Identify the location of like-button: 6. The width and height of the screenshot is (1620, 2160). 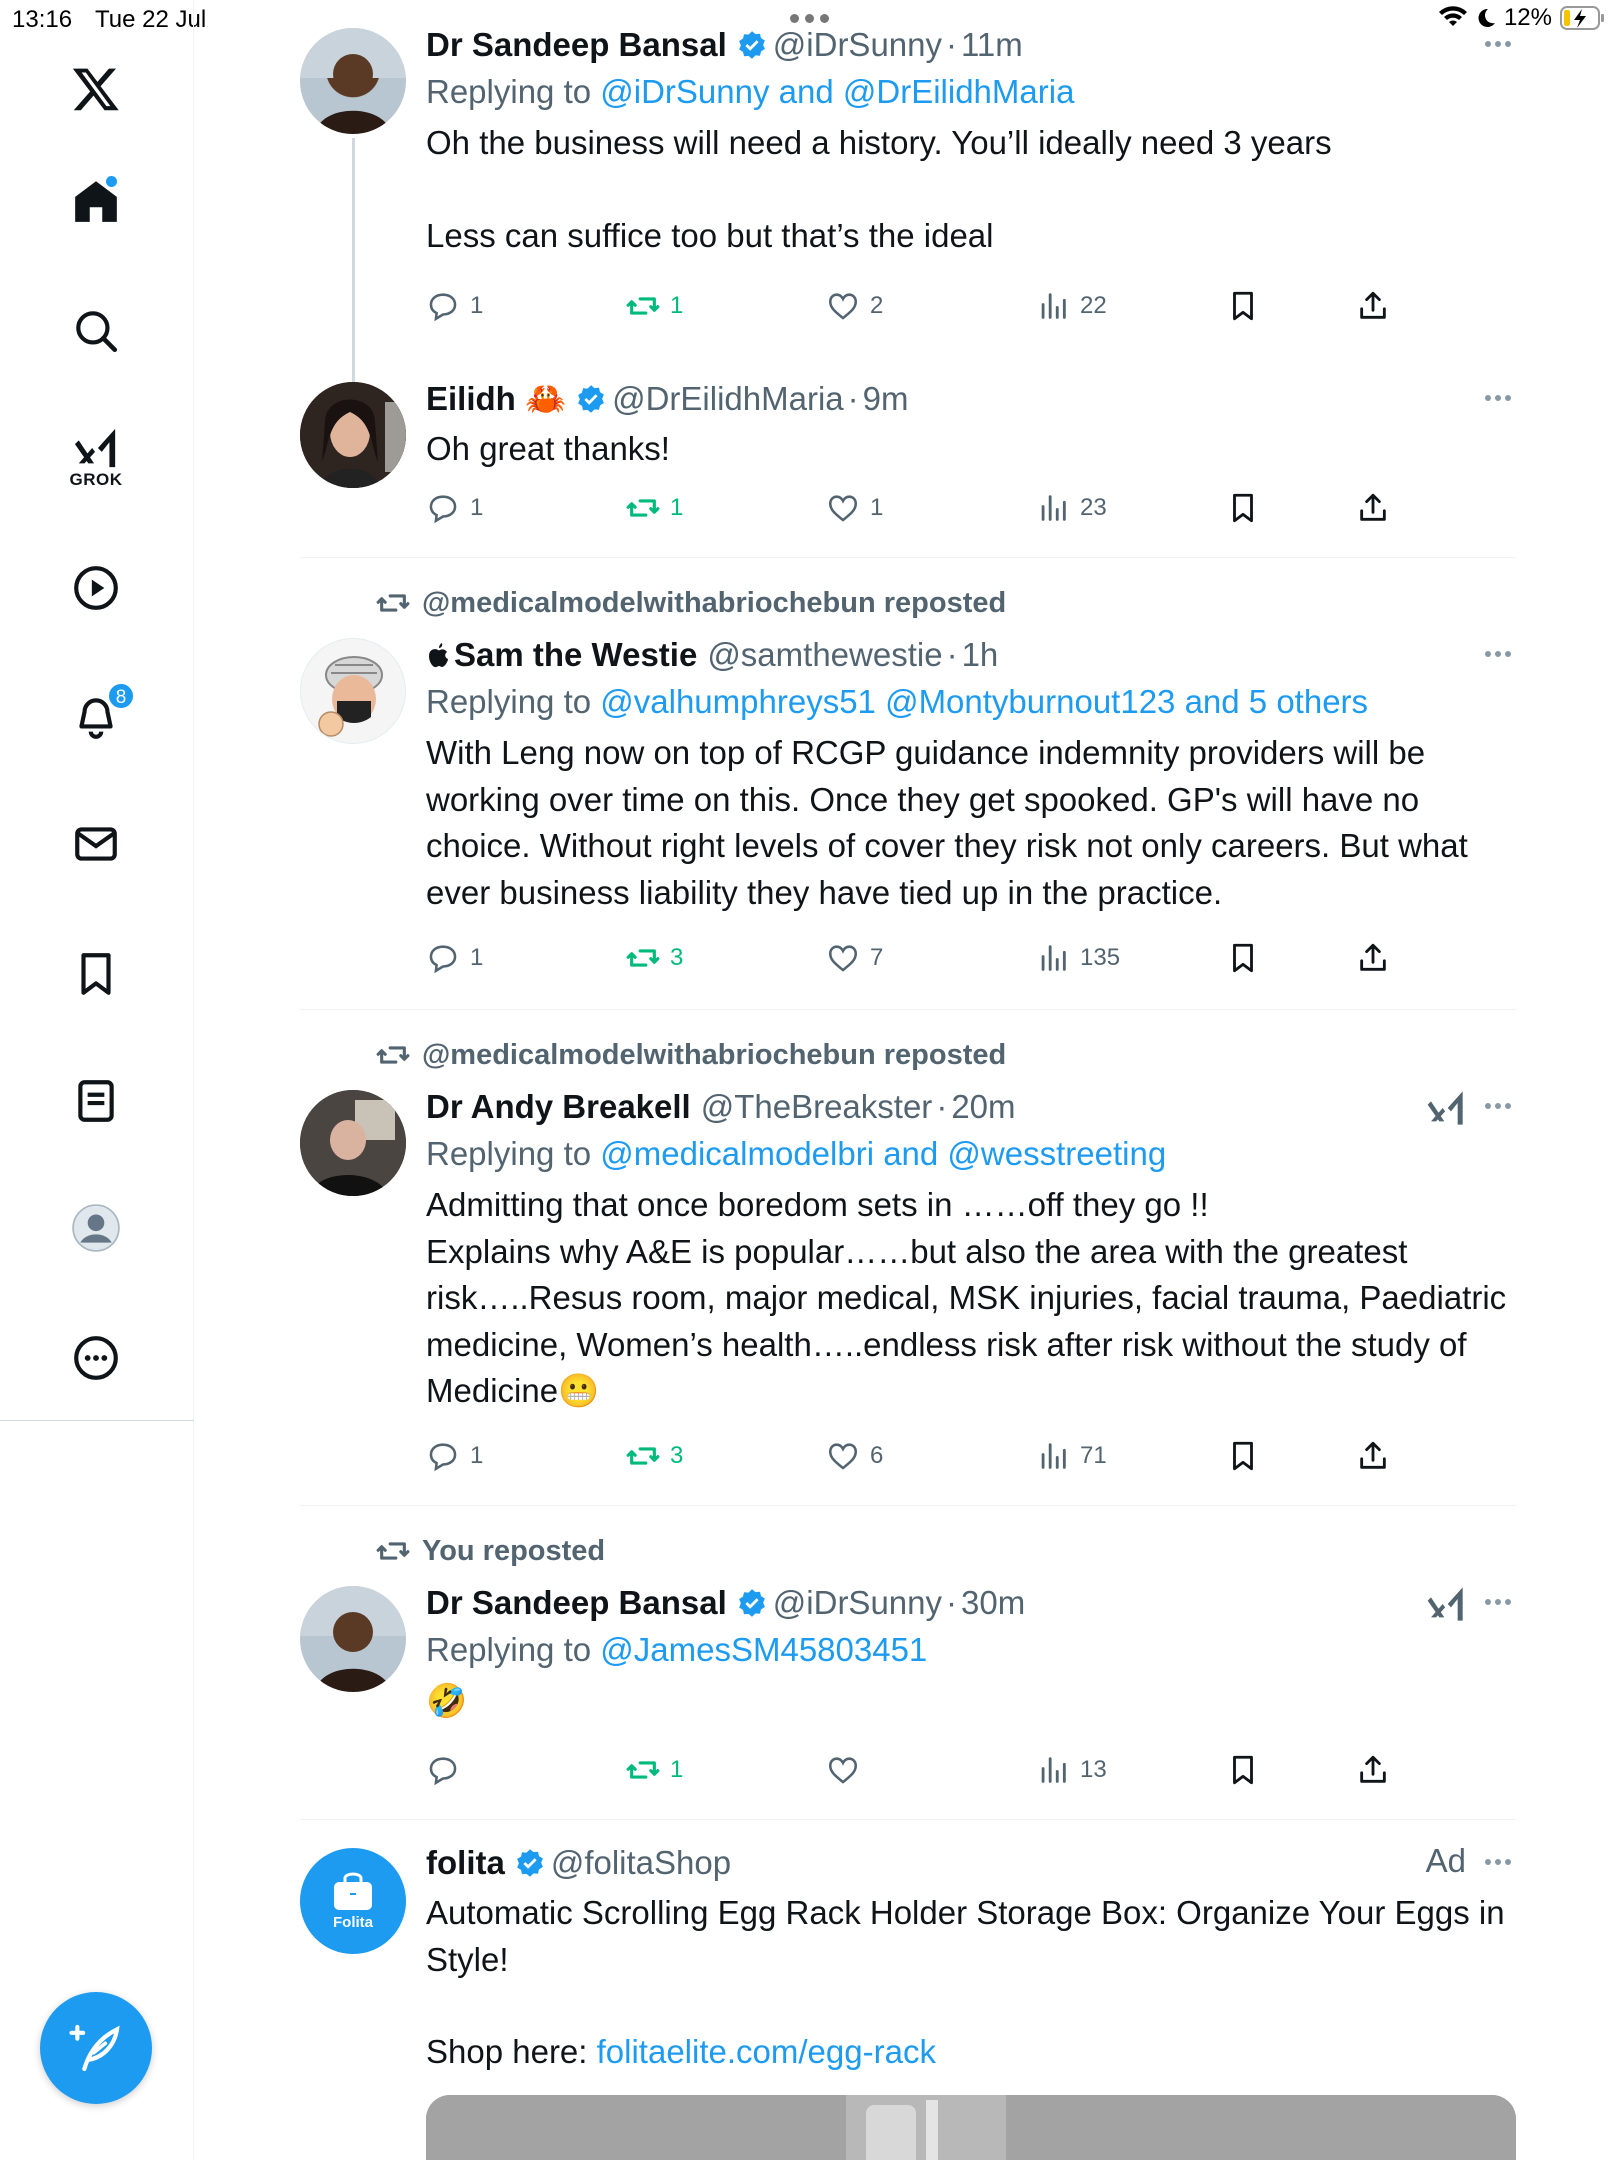
(854, 1456).